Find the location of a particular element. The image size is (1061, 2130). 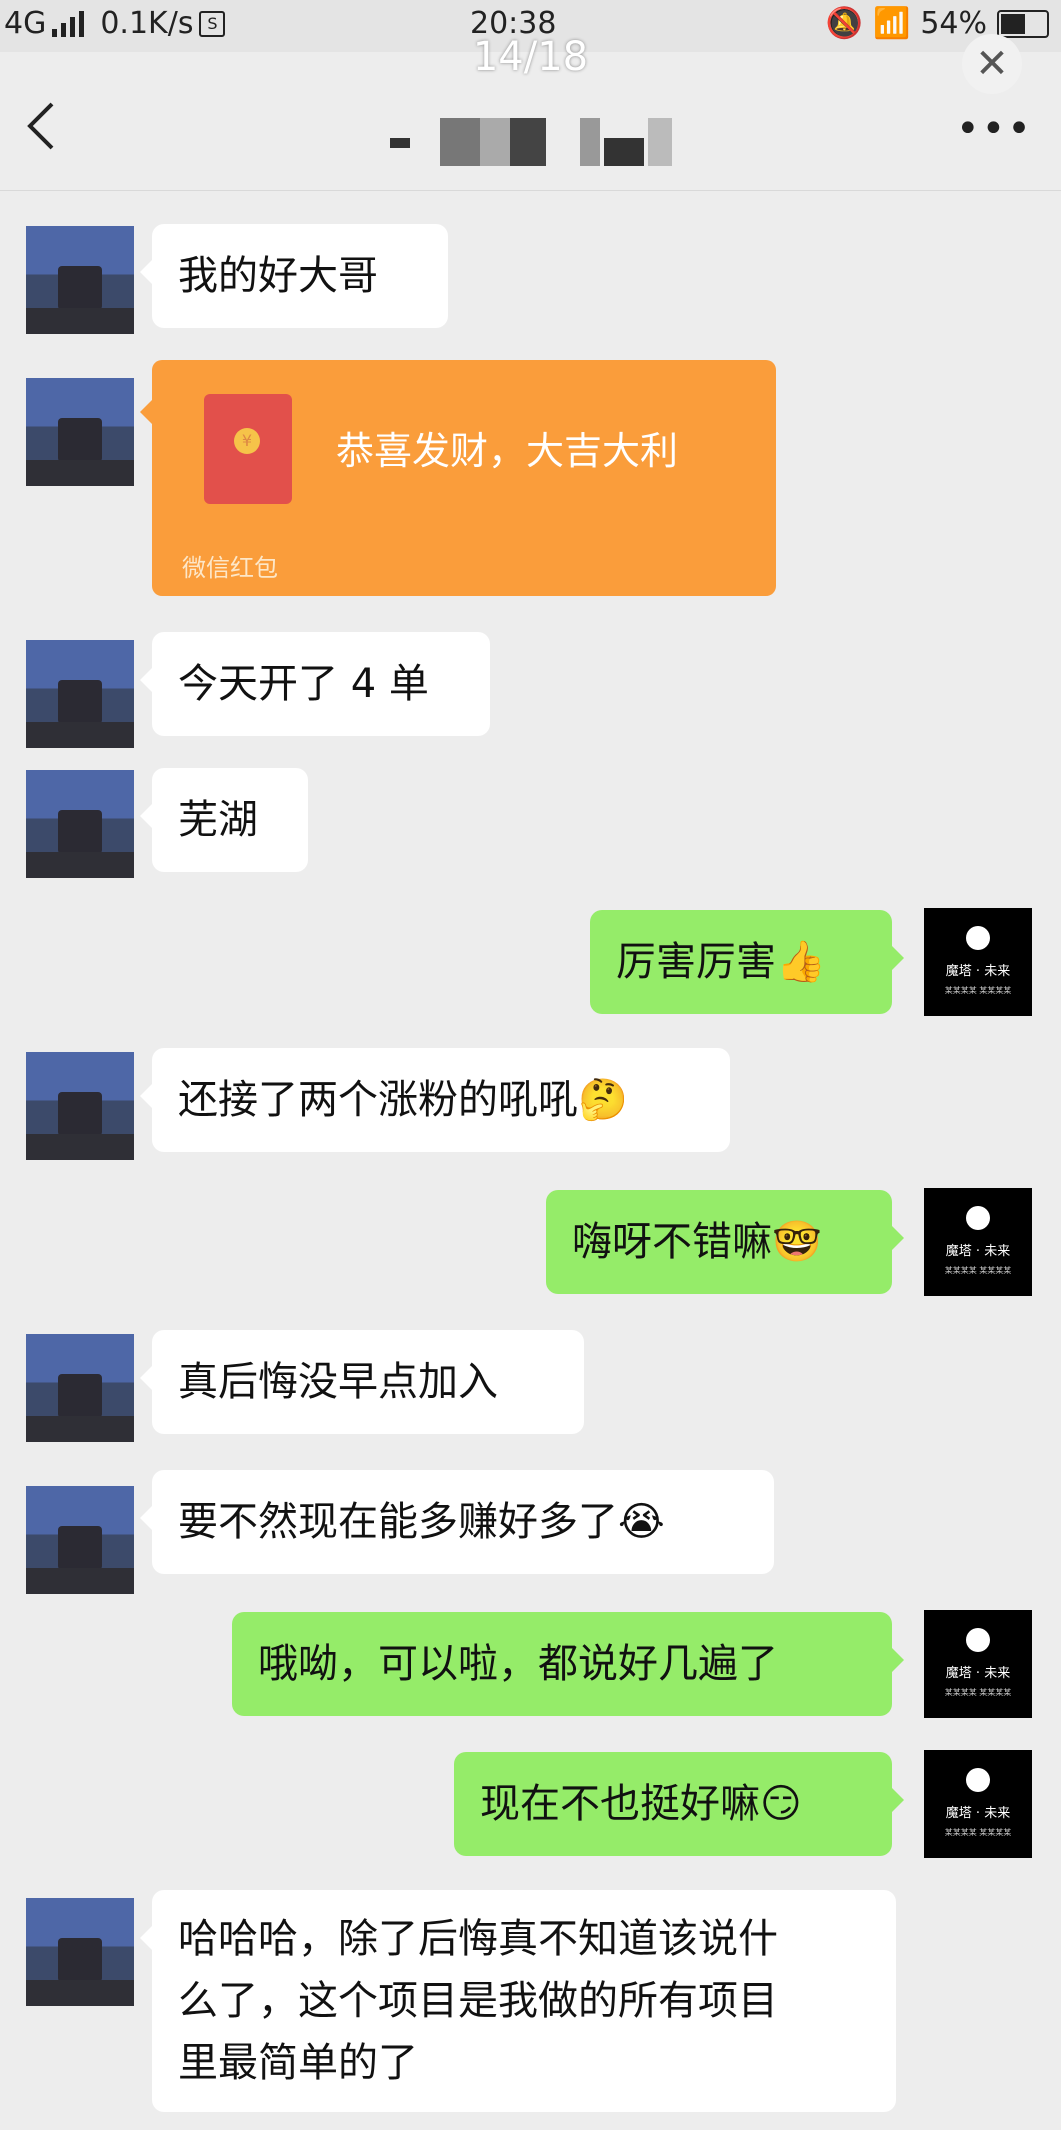

message-bubble-me: 厉害厉害 👍 is located at coordinates (747, 962).